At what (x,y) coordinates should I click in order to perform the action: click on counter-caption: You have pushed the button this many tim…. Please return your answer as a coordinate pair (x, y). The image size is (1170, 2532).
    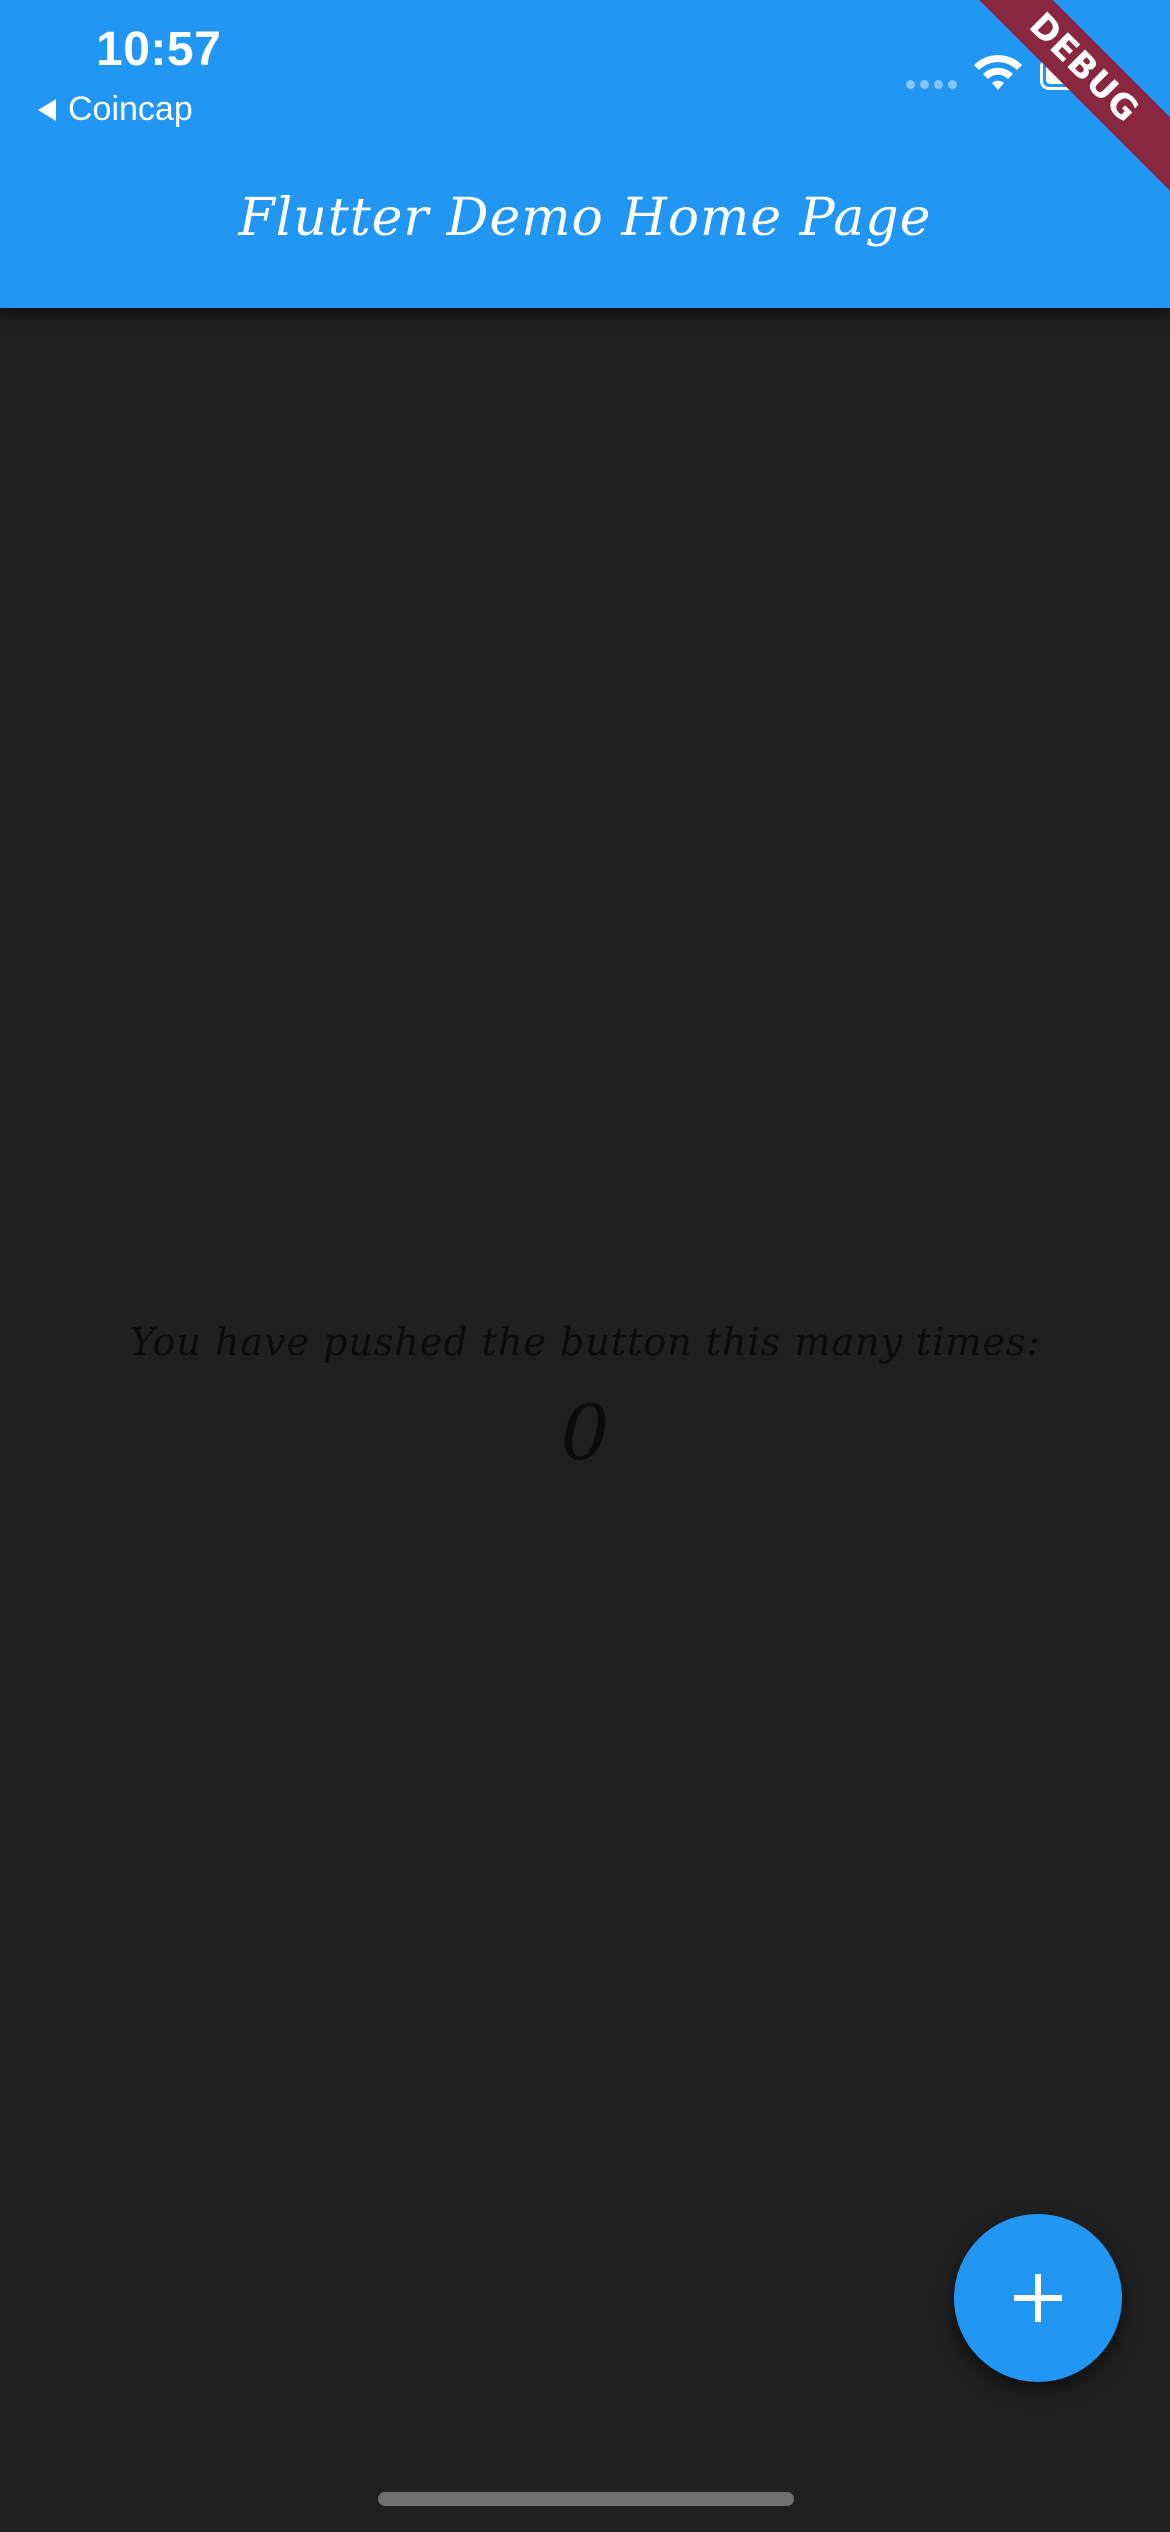
    Looking at the image, I should click on (585, 1342).